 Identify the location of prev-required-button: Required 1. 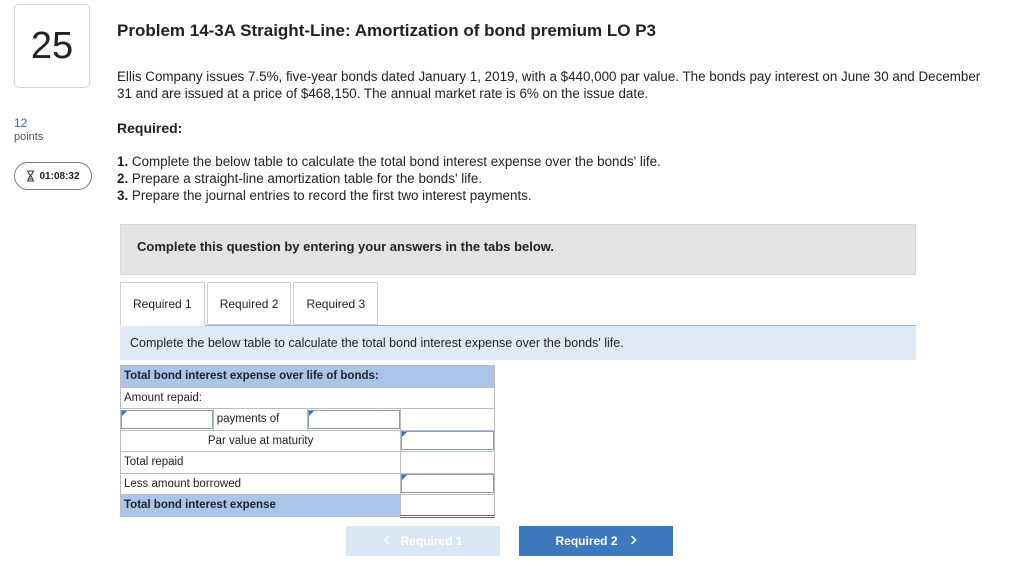
(423, 541).